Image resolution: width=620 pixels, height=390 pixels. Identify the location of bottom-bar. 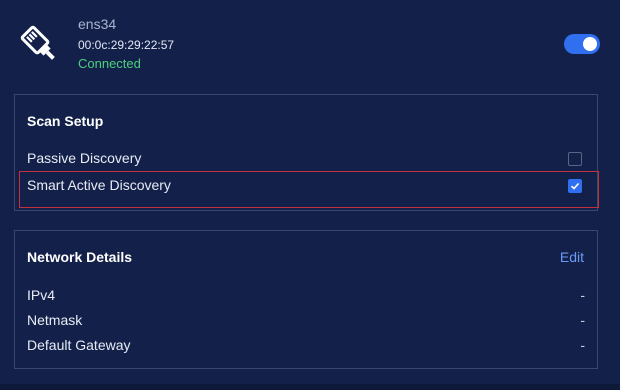
(310, 387).